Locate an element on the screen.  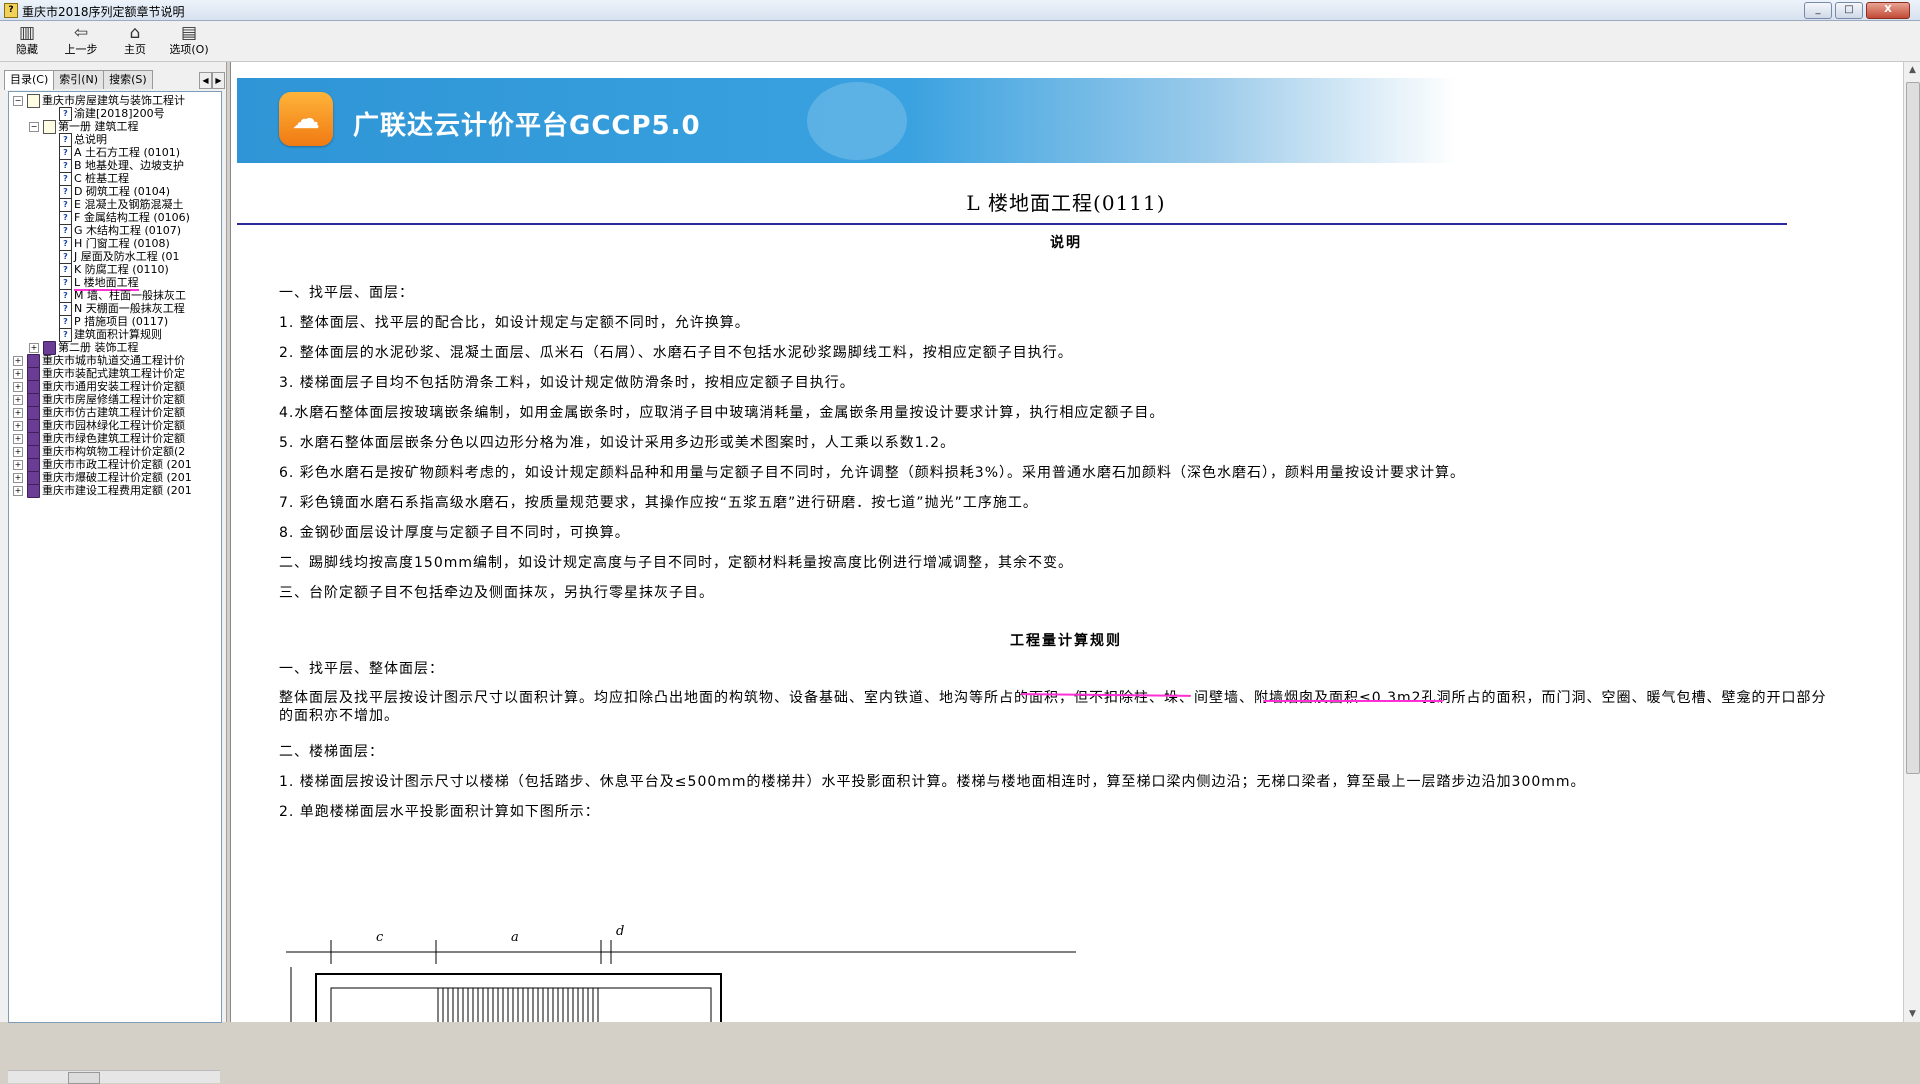
tree-item: + 重庆市园林绿化工程计价定额 is located at coordinates (115, 426).